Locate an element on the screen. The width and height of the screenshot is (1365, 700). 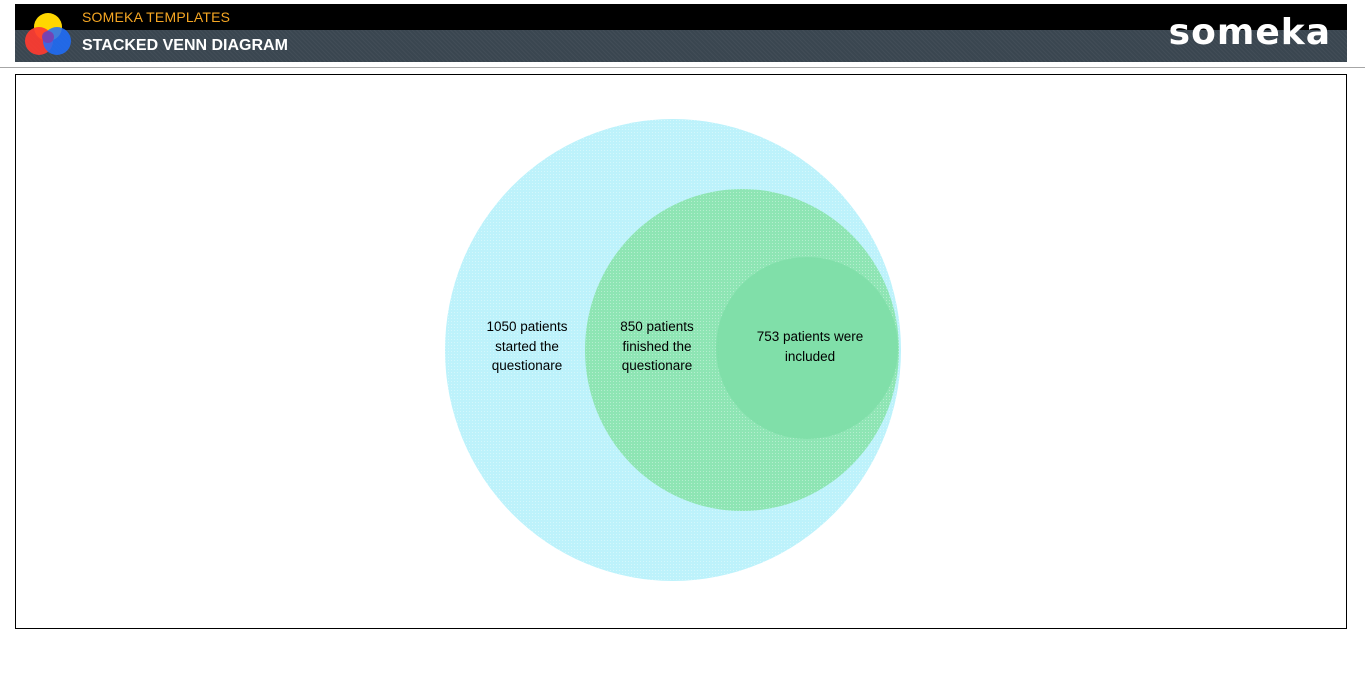
brand-subtitle: SOMEKA TEMPLATES is located at coordinates (156, 17).